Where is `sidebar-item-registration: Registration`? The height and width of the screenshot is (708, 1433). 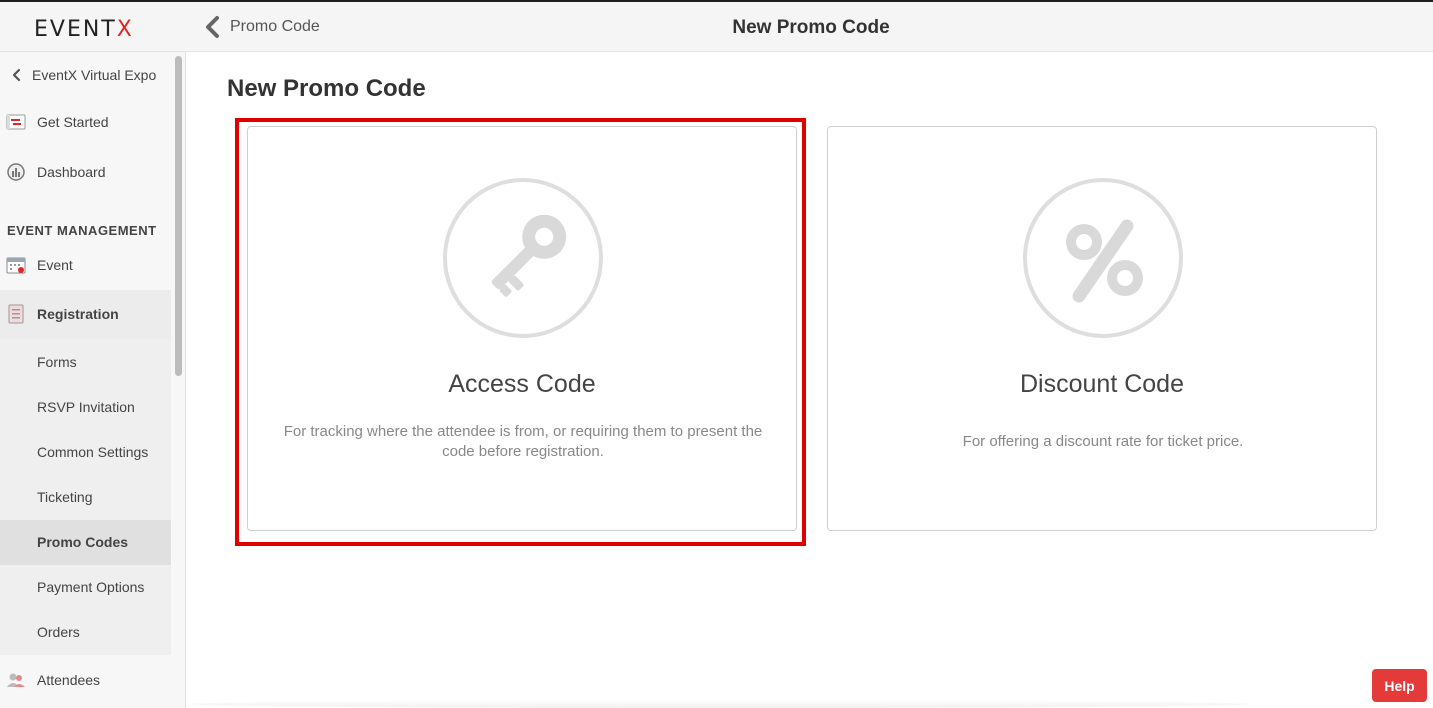 sidebar-item-registration: Registration is located at coordinates (85, 314).